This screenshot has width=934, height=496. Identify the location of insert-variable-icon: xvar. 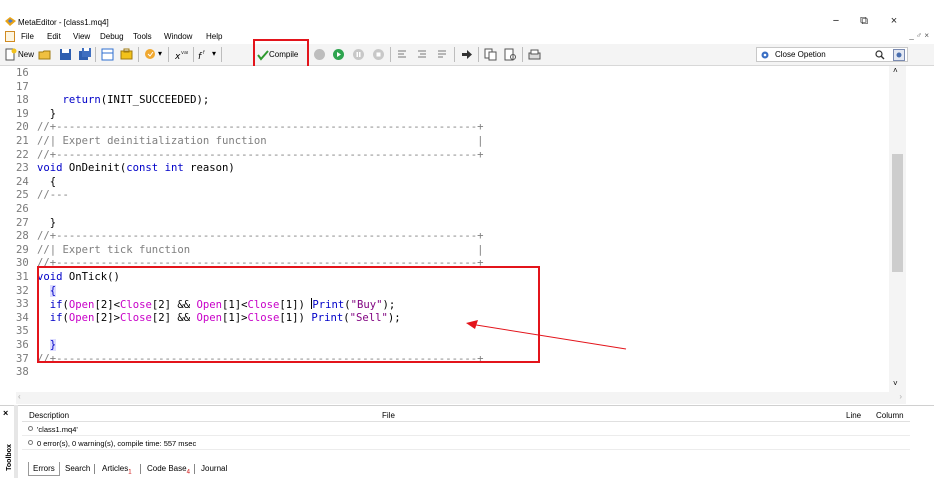
(181, 54).